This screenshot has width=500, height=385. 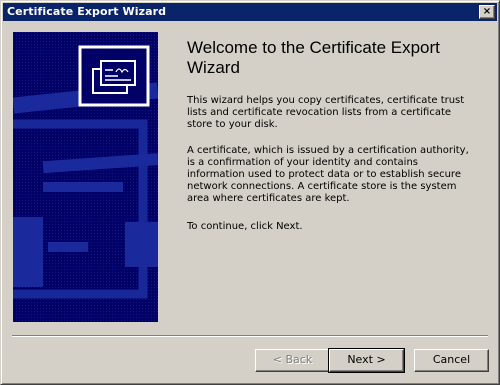 I want to click on back-button: < Back, so click(x=292, y=360).